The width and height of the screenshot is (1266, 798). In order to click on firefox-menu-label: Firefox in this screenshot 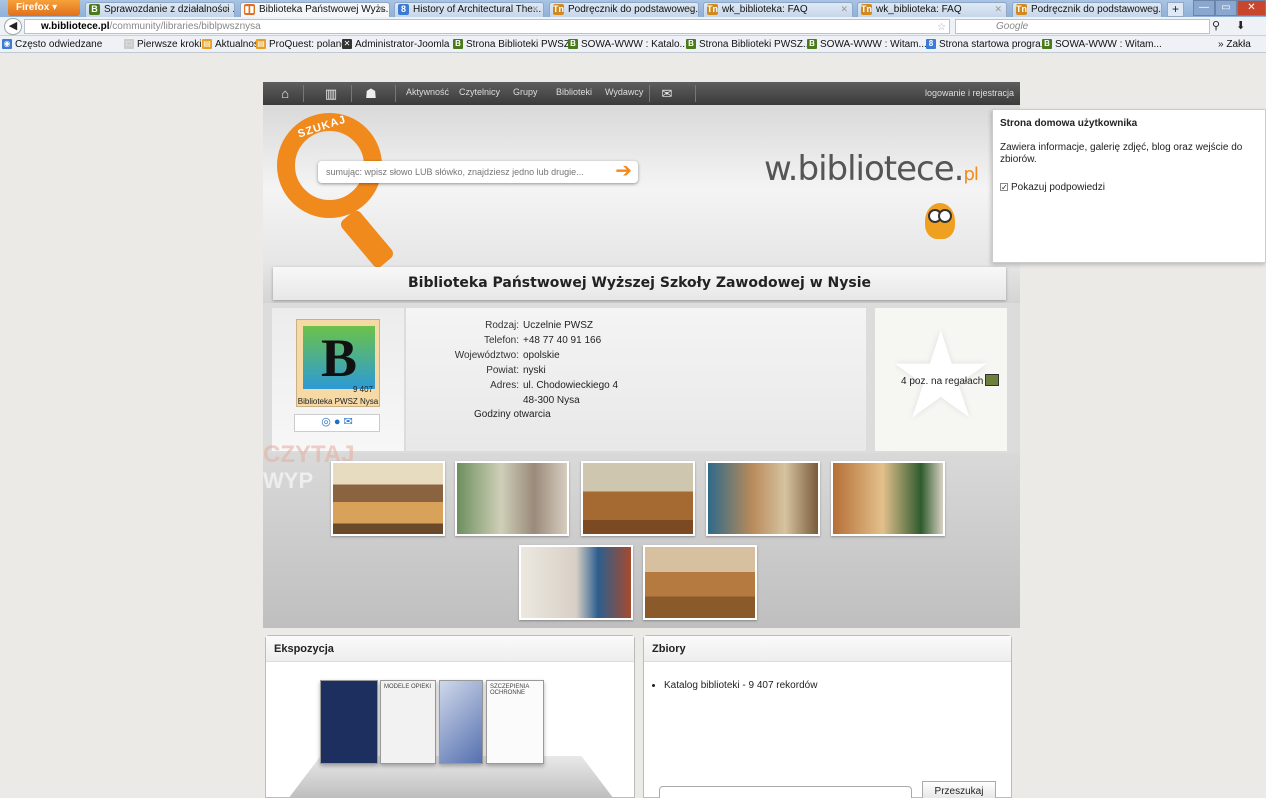, I will do `click(33, 7)`.